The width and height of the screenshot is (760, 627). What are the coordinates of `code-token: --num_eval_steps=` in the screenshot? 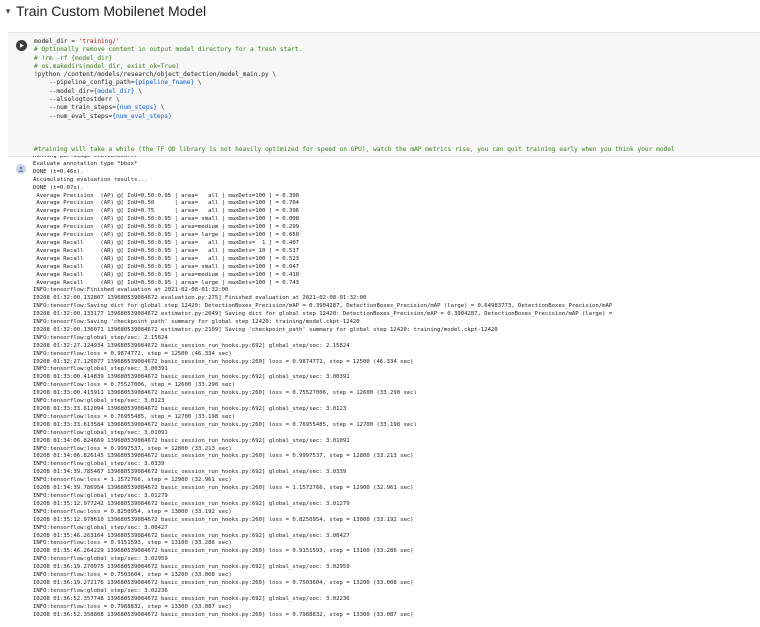 It's located at (73, 116).